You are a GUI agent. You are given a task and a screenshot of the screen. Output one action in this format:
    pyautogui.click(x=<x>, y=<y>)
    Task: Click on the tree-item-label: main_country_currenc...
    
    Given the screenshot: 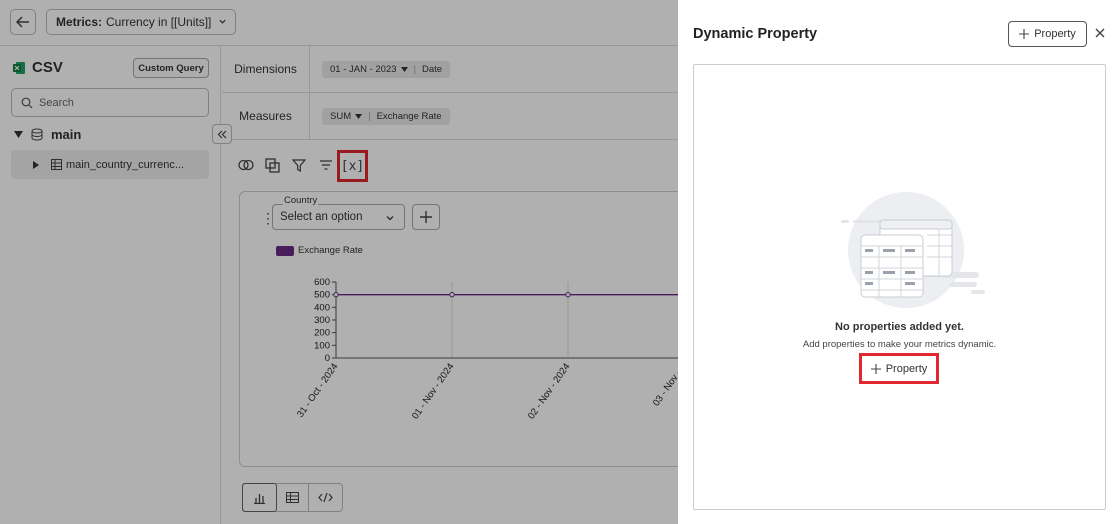 What is the action you would take?
    pyautogui.click(x=125, y=164)
    